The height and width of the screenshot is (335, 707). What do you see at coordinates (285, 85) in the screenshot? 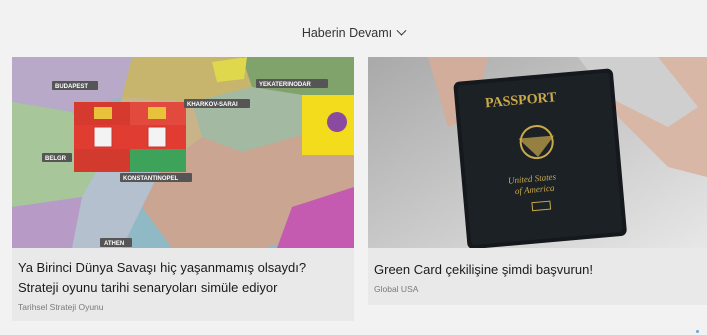
I see `map-label: YEKATERINODAR` at bounding box center [285, 85].